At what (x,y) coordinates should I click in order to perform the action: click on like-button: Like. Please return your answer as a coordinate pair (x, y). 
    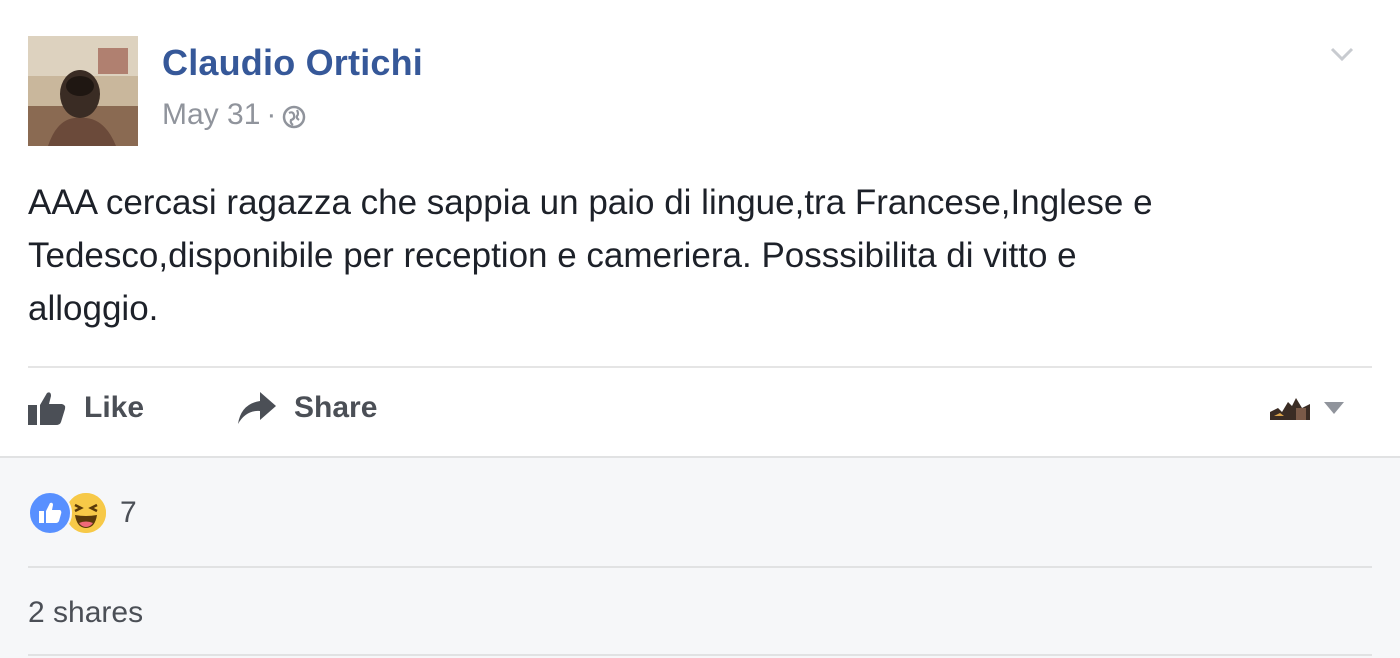
    Looking at the image, I should click on (86, 408).